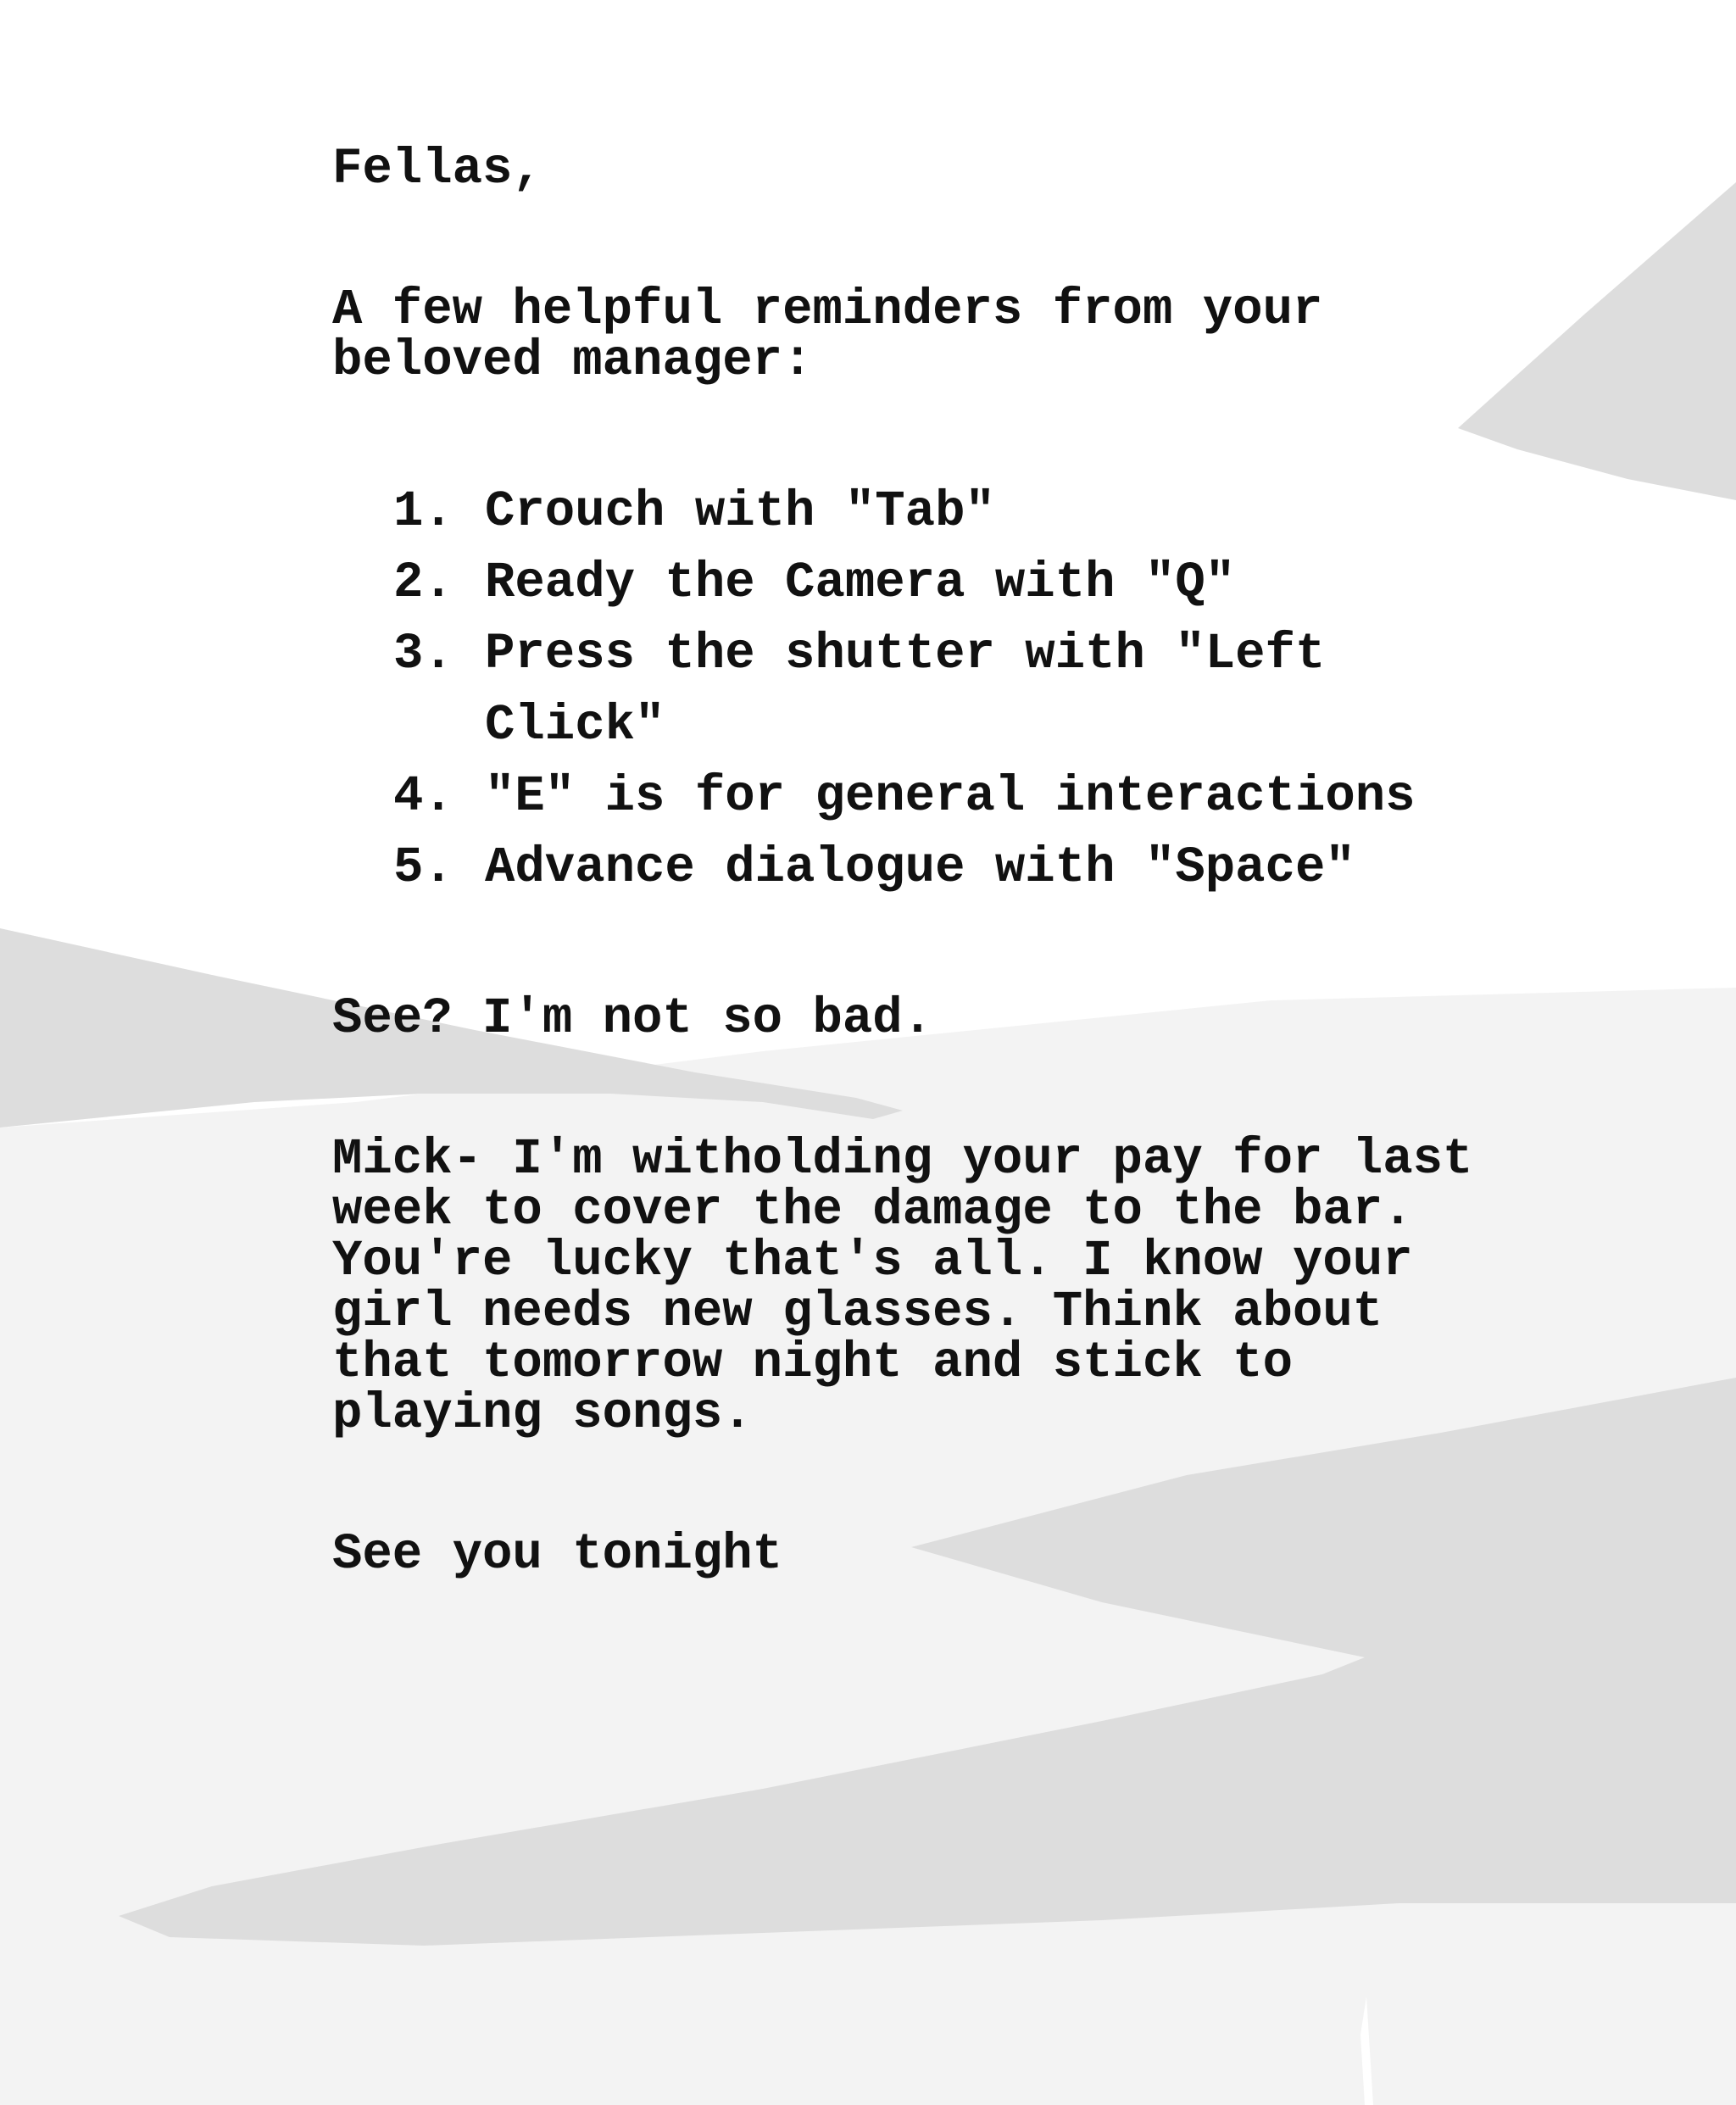  I want to click on list-item-text: Ready the Camera with "Q", so click(860, 582).